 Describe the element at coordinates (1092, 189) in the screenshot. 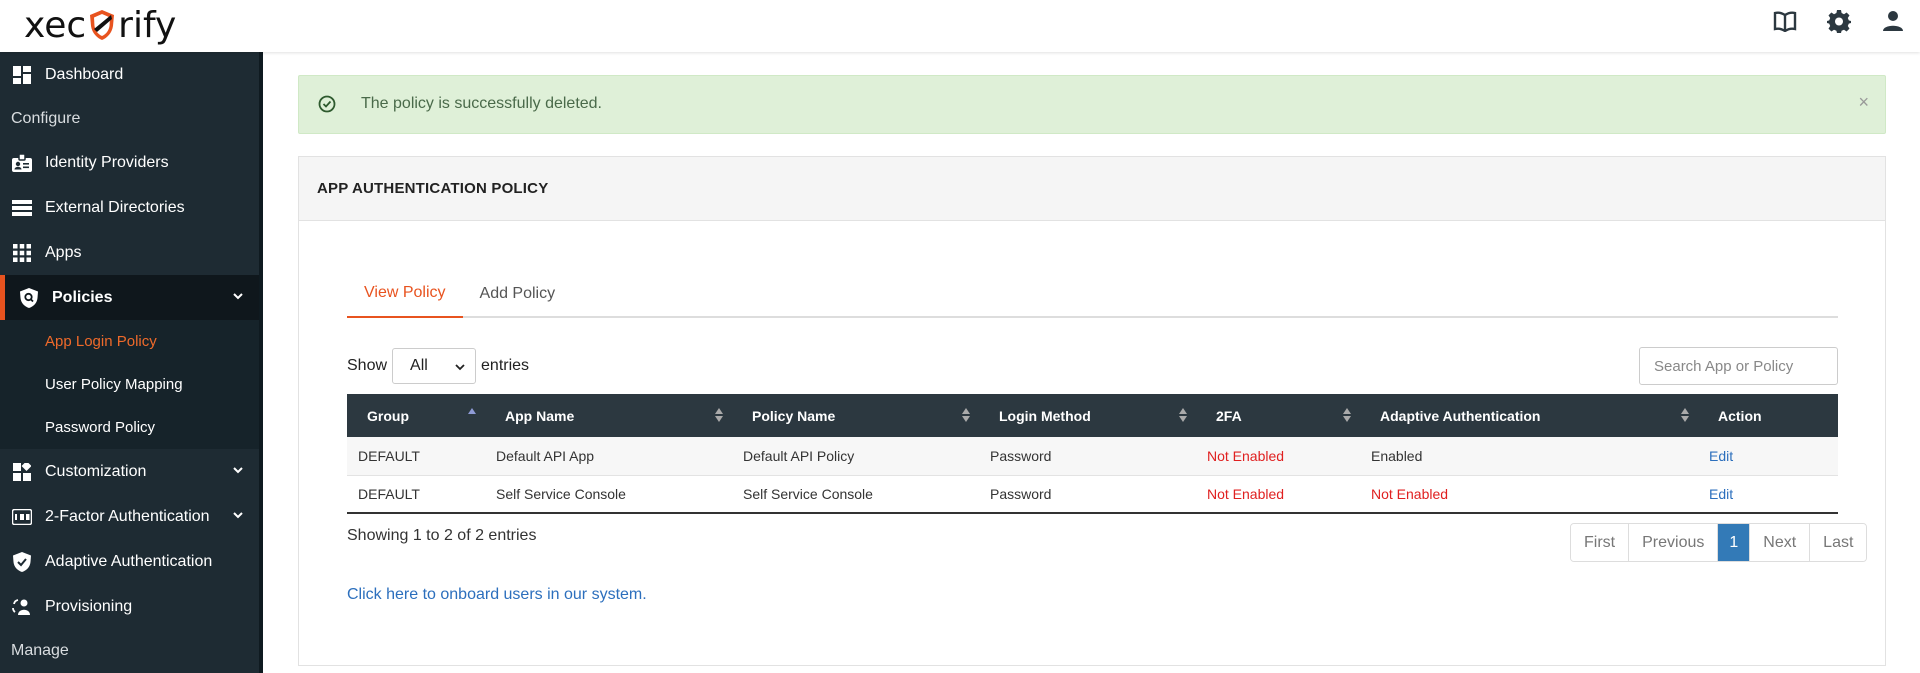

I see `panel-title: APP AUTHENTICATION POLICY` at that location.